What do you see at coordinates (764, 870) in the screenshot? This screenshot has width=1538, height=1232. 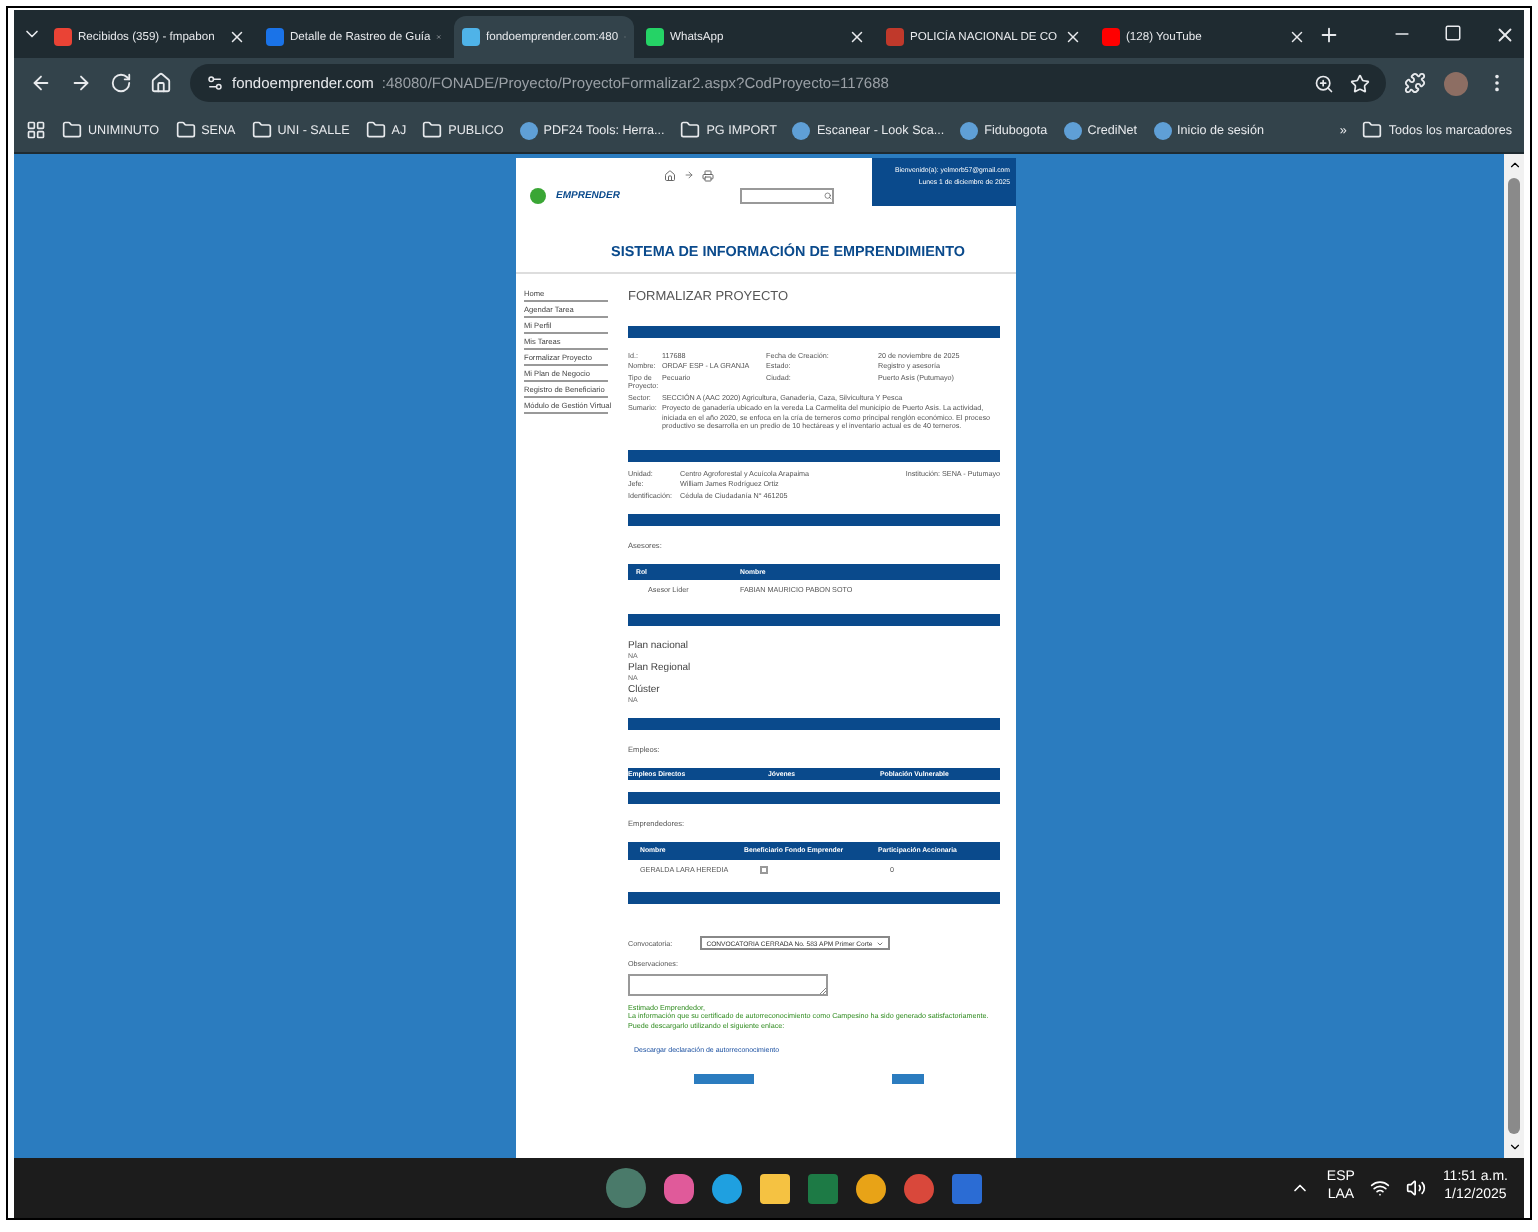 I see `checkbox` at bounding box center [764, 870].